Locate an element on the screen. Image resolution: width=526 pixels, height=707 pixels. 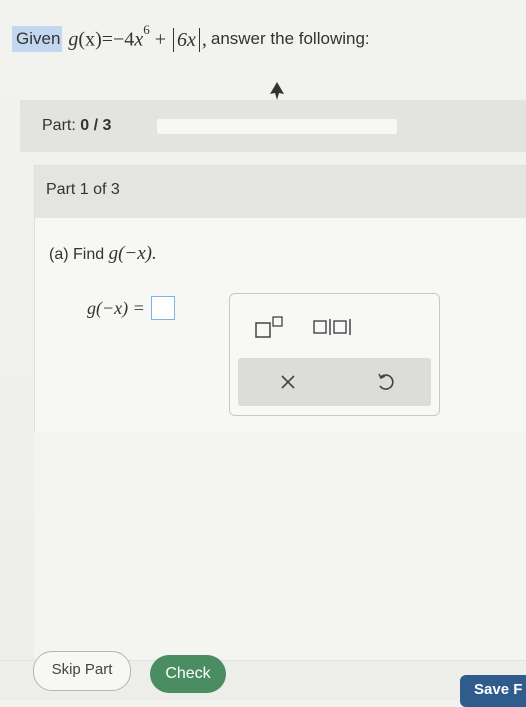
answer-input is located at coordinates (162, 308).